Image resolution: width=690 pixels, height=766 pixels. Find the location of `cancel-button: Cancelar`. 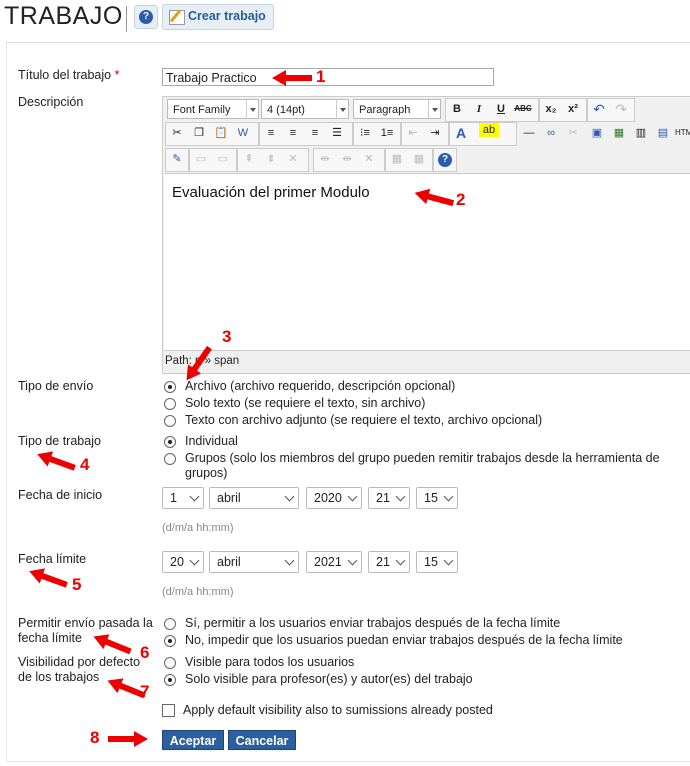

cancel-button: Cancelar is located at coordinates (262, 740).